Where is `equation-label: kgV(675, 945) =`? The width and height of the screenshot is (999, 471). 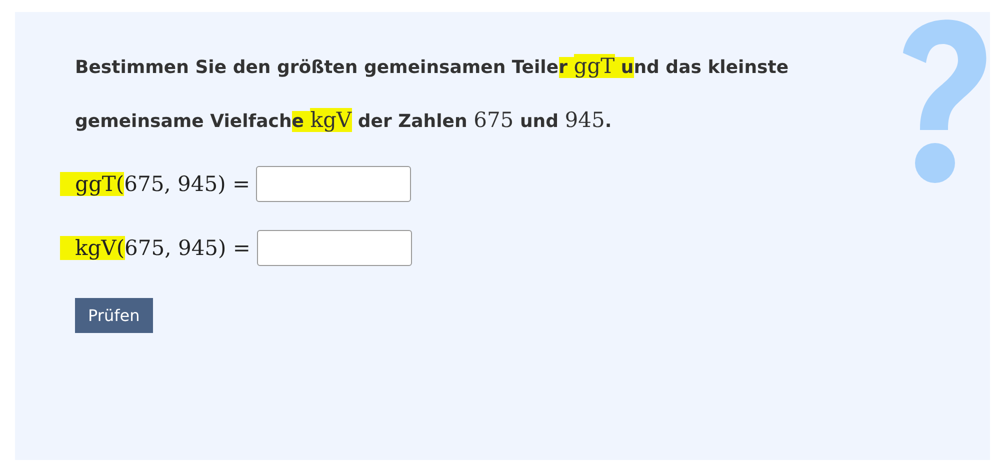 equation-label: kgV(675, 945) = is located at coordinates (155, 248).